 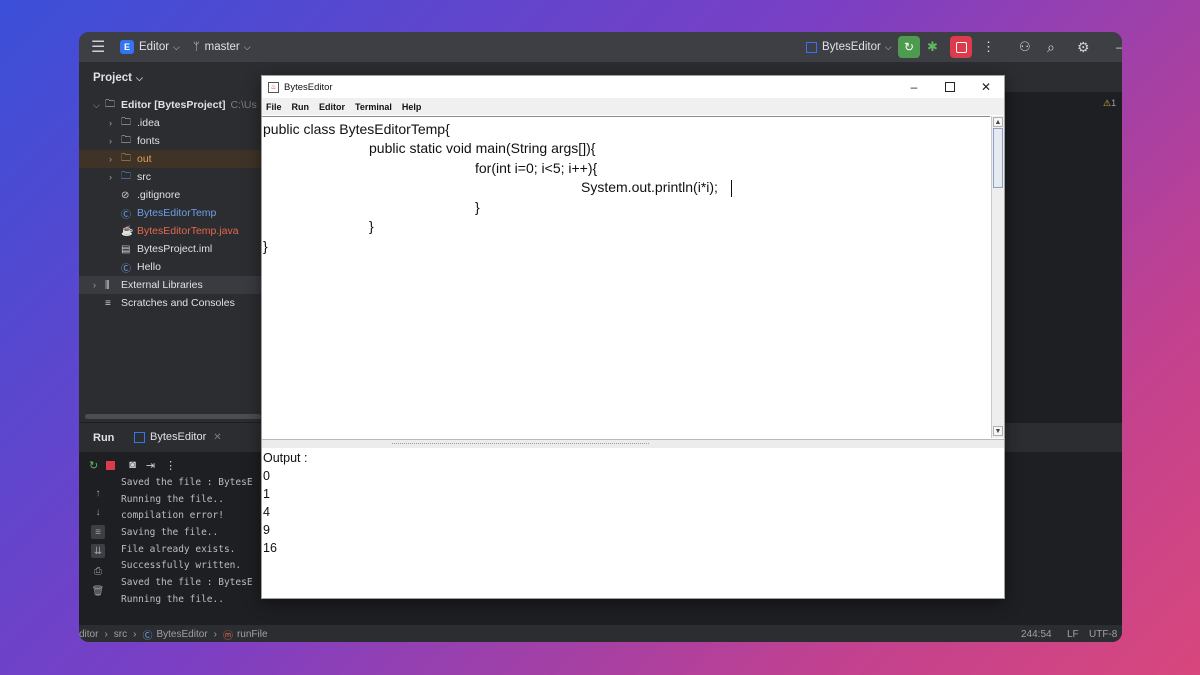 I want to click on run-config-selector: BytesEditor ⌵, so click(x=849, y=47).